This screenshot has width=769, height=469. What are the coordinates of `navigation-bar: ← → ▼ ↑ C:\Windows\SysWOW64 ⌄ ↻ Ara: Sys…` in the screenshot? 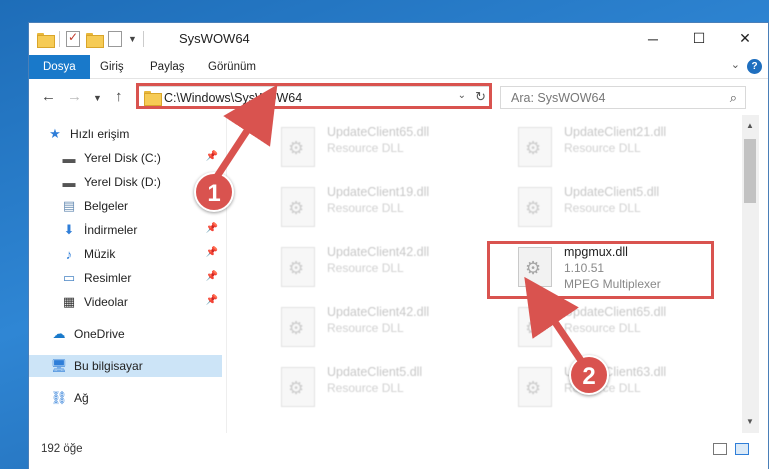 It's located at (398, 97).